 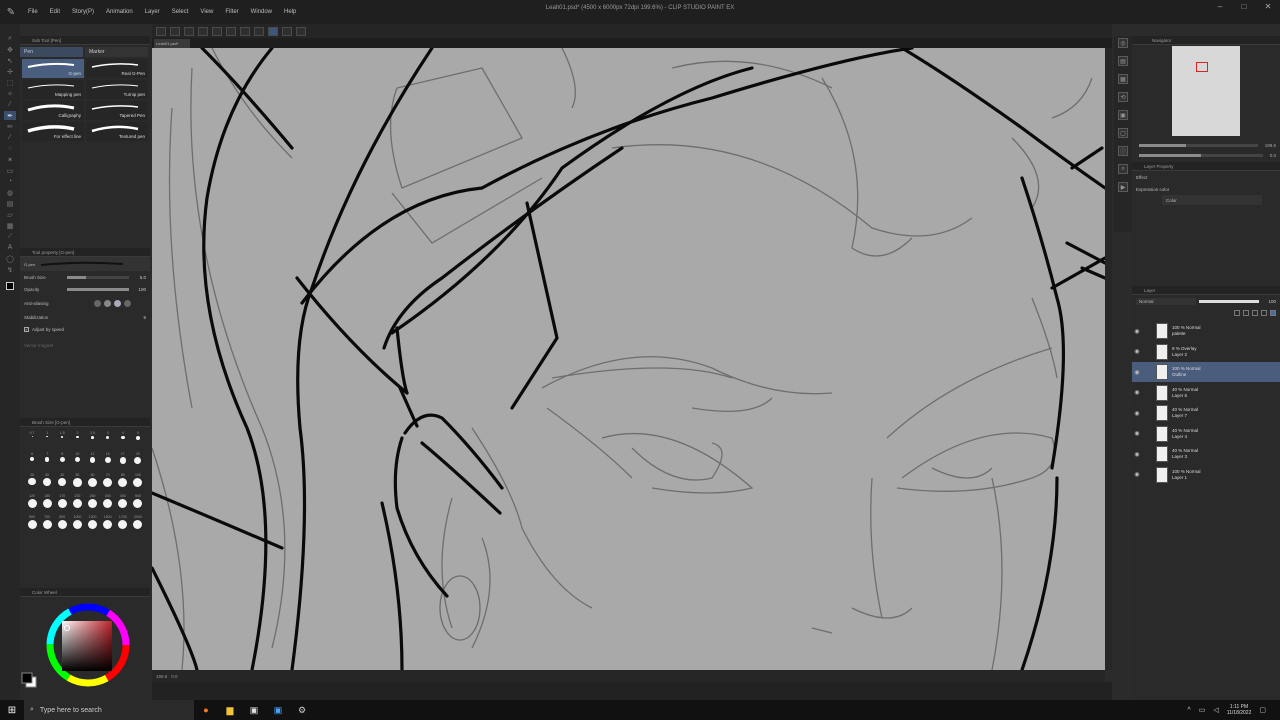 I want to click on move-tool-icon: ✥, so click(x=10, y=49).